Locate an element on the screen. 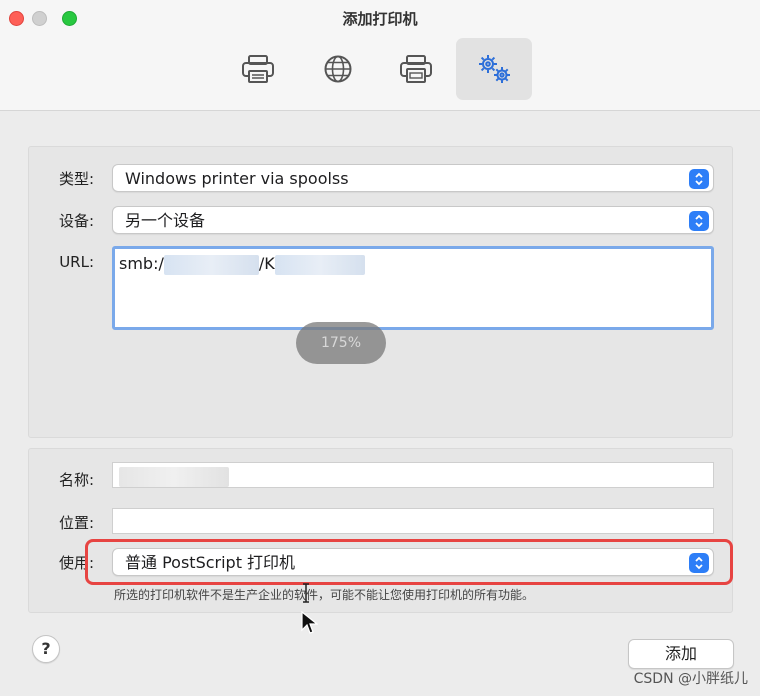  toolbar-windows-printer is located at coordinates (416, 69).